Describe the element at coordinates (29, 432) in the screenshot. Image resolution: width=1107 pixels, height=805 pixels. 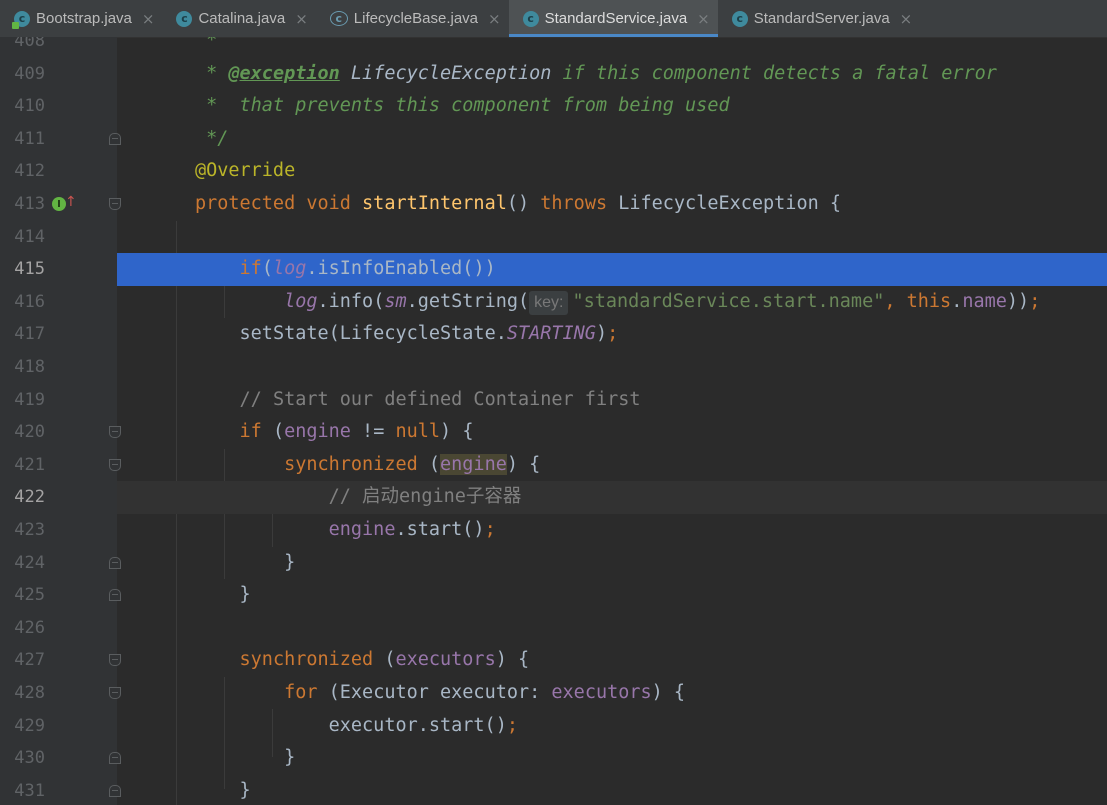
I see `line-number: 420` at that location.